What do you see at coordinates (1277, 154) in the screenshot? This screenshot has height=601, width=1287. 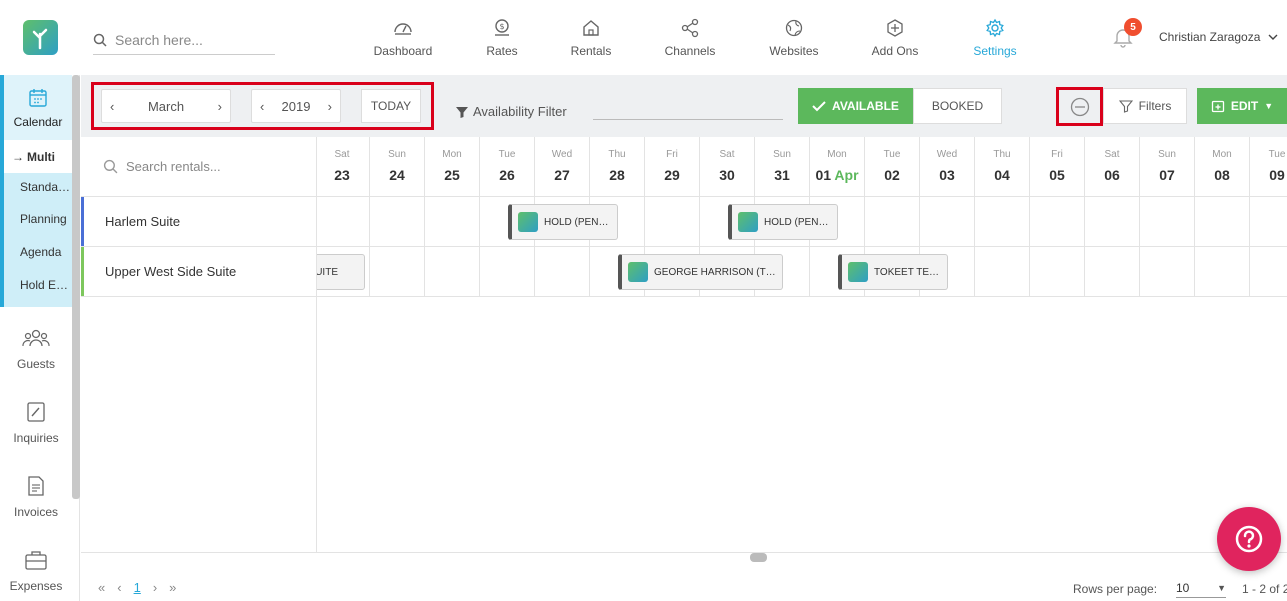 I see `day-of-week: Tue` at bounding box center [1277, 154].